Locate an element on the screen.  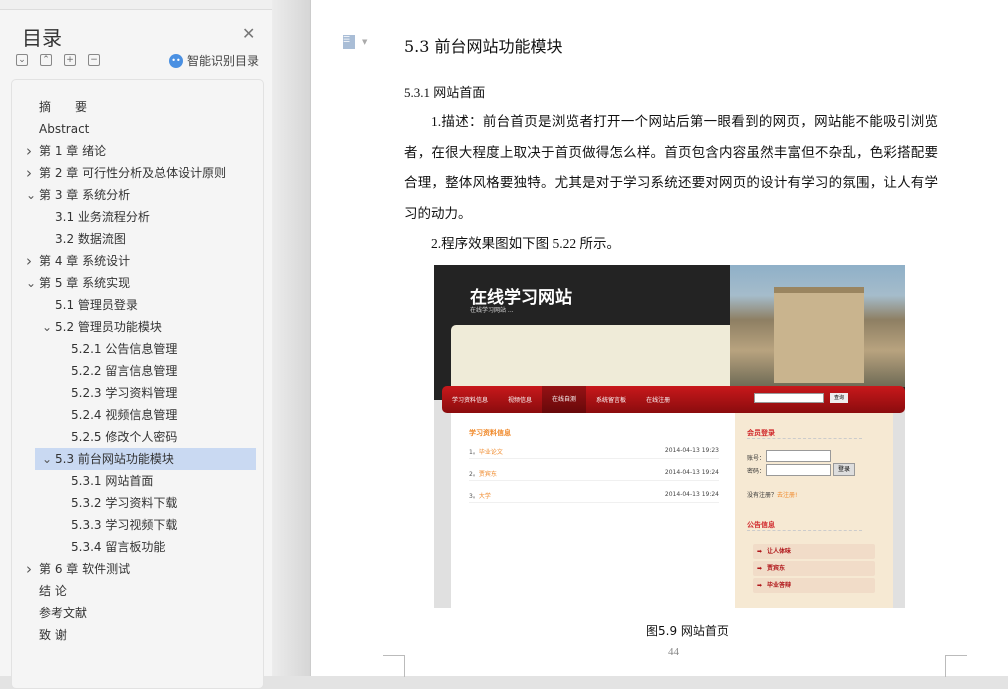
toc-item-label: 5.2.4 视频信息管理 is located at coordinates (124, 415).